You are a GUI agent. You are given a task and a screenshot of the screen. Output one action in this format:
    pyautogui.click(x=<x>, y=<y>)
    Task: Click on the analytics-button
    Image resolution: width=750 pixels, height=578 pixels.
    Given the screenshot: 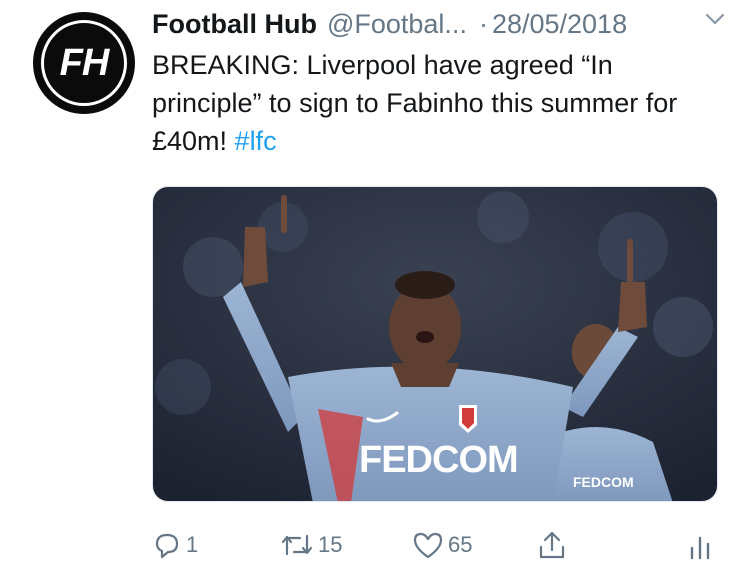 What is the action you would take?
    pyautogui.click(x=700, y=545)
    